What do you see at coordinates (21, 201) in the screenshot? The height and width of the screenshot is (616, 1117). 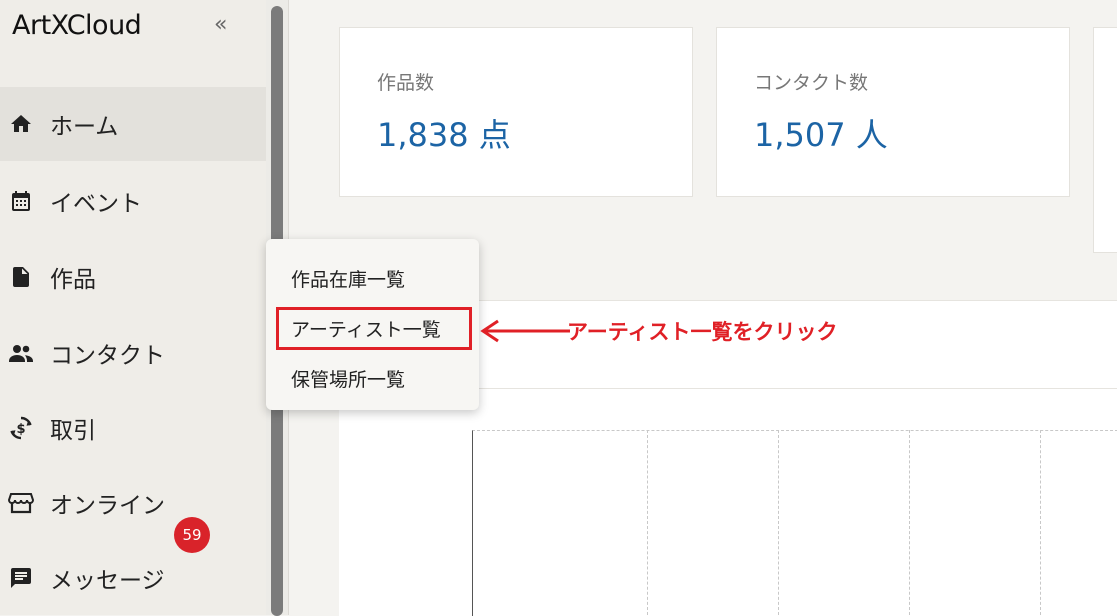 I see `calendar-icon` at bounding box center [21, 201].